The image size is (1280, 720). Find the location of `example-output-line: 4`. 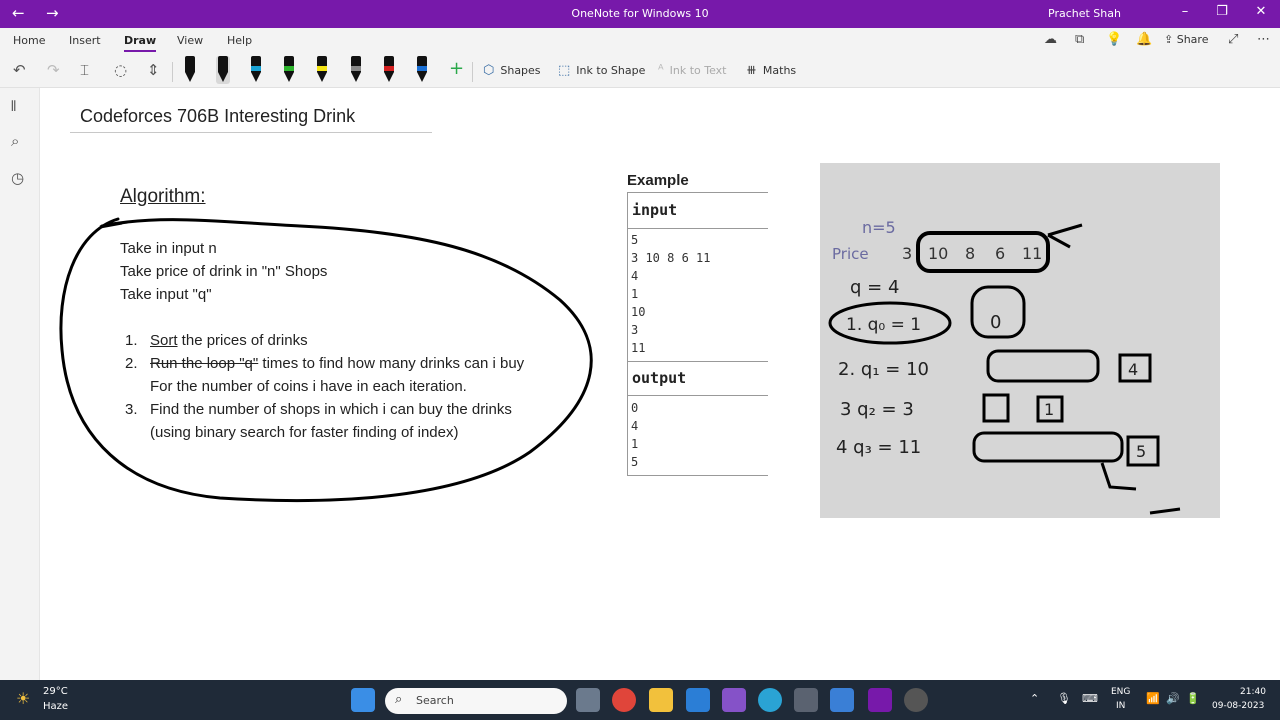

example-output-line: 4 is located at coordinates (635, 426).